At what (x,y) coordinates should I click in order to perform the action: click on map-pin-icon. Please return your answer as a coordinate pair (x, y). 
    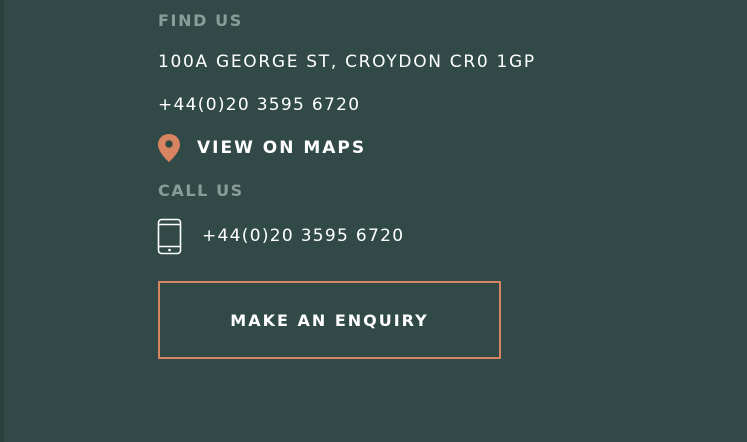
    Looking at the image, I should click on (169, 148).